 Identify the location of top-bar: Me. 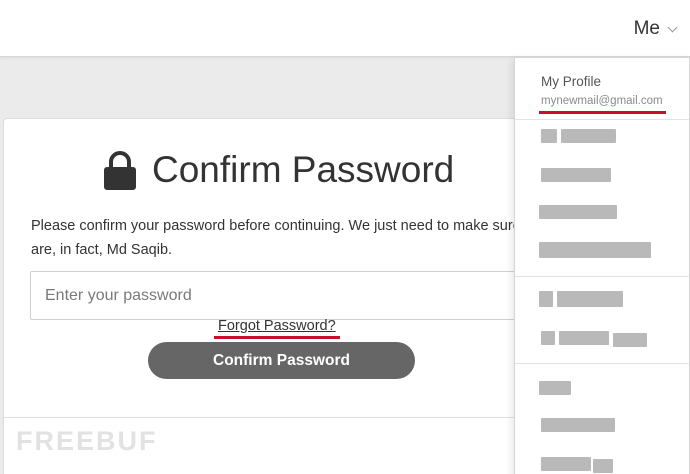
(345, 28).